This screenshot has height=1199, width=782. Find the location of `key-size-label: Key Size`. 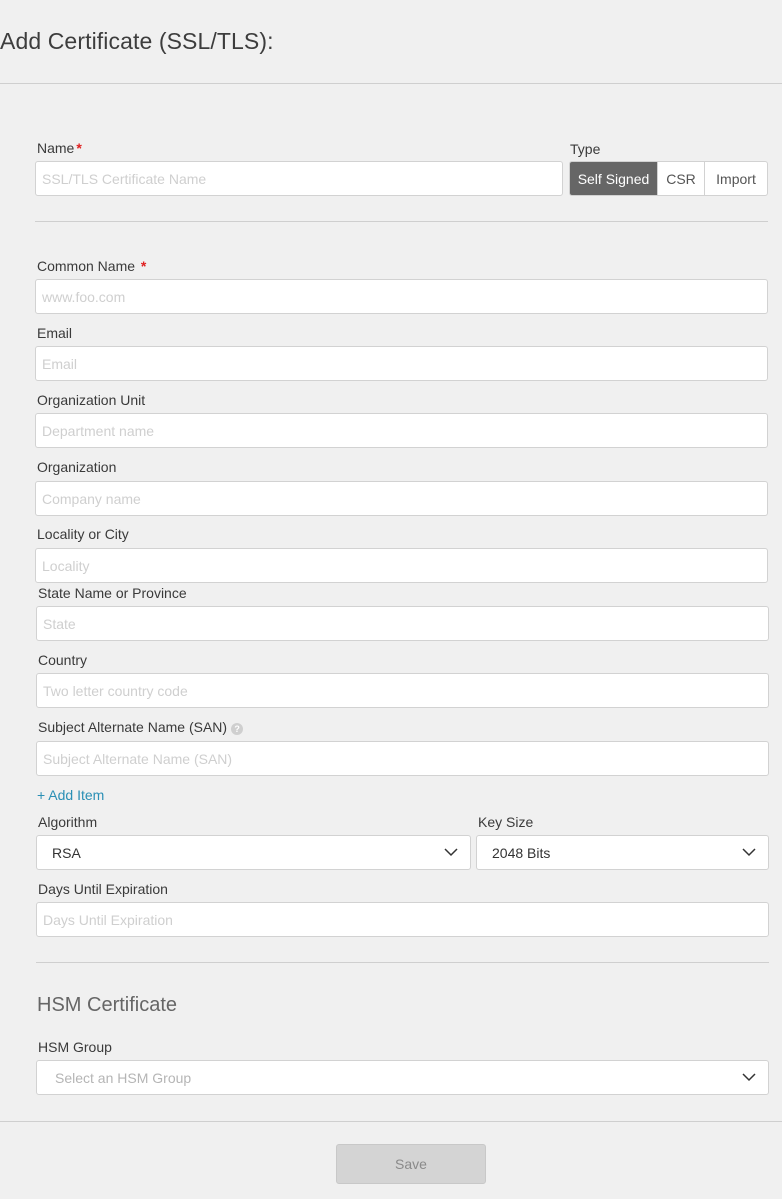

key-size-label: Key Size is located at coordinates (506, 822).